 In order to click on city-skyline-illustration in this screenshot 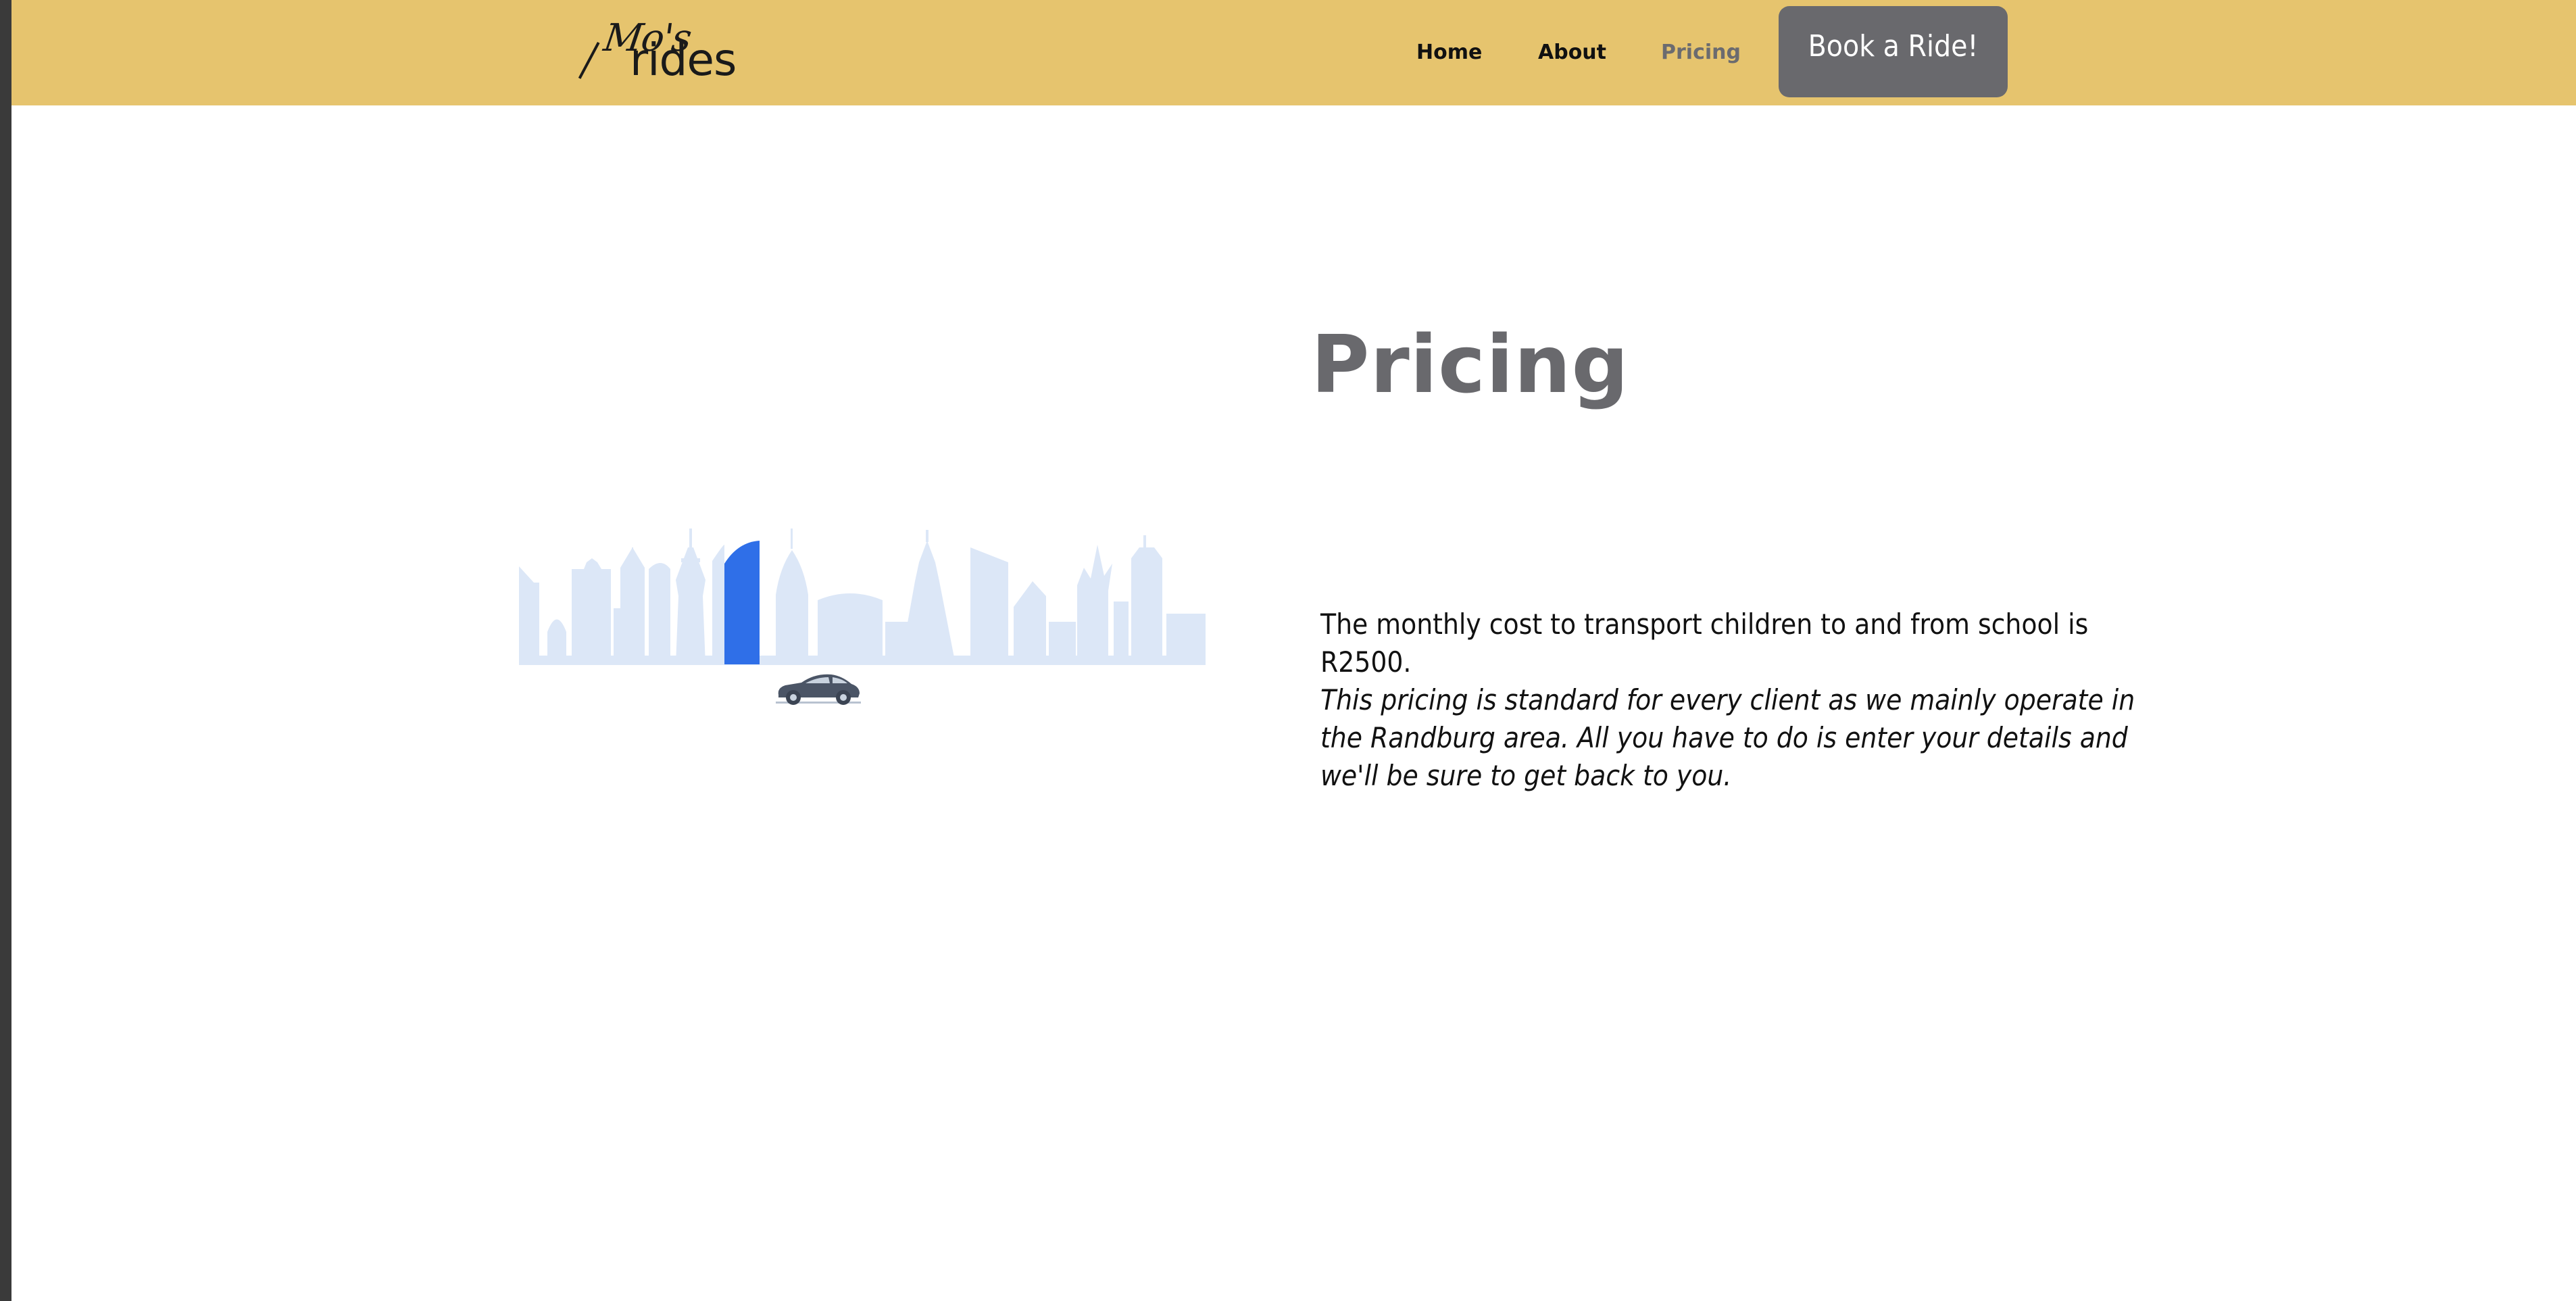, I will do `click(863, 618)`.